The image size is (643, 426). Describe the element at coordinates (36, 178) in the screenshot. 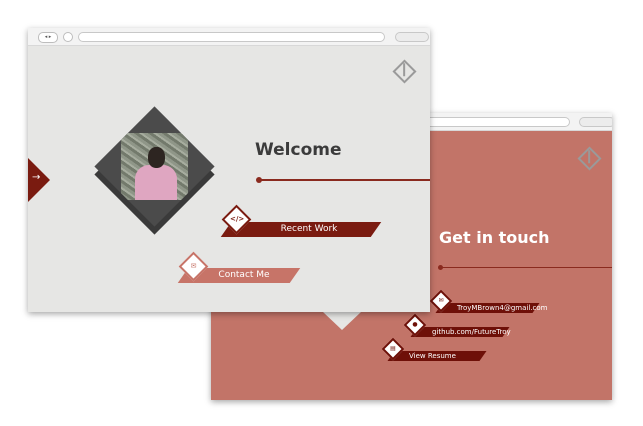

I see `arrow-right-icon: →` at that location.